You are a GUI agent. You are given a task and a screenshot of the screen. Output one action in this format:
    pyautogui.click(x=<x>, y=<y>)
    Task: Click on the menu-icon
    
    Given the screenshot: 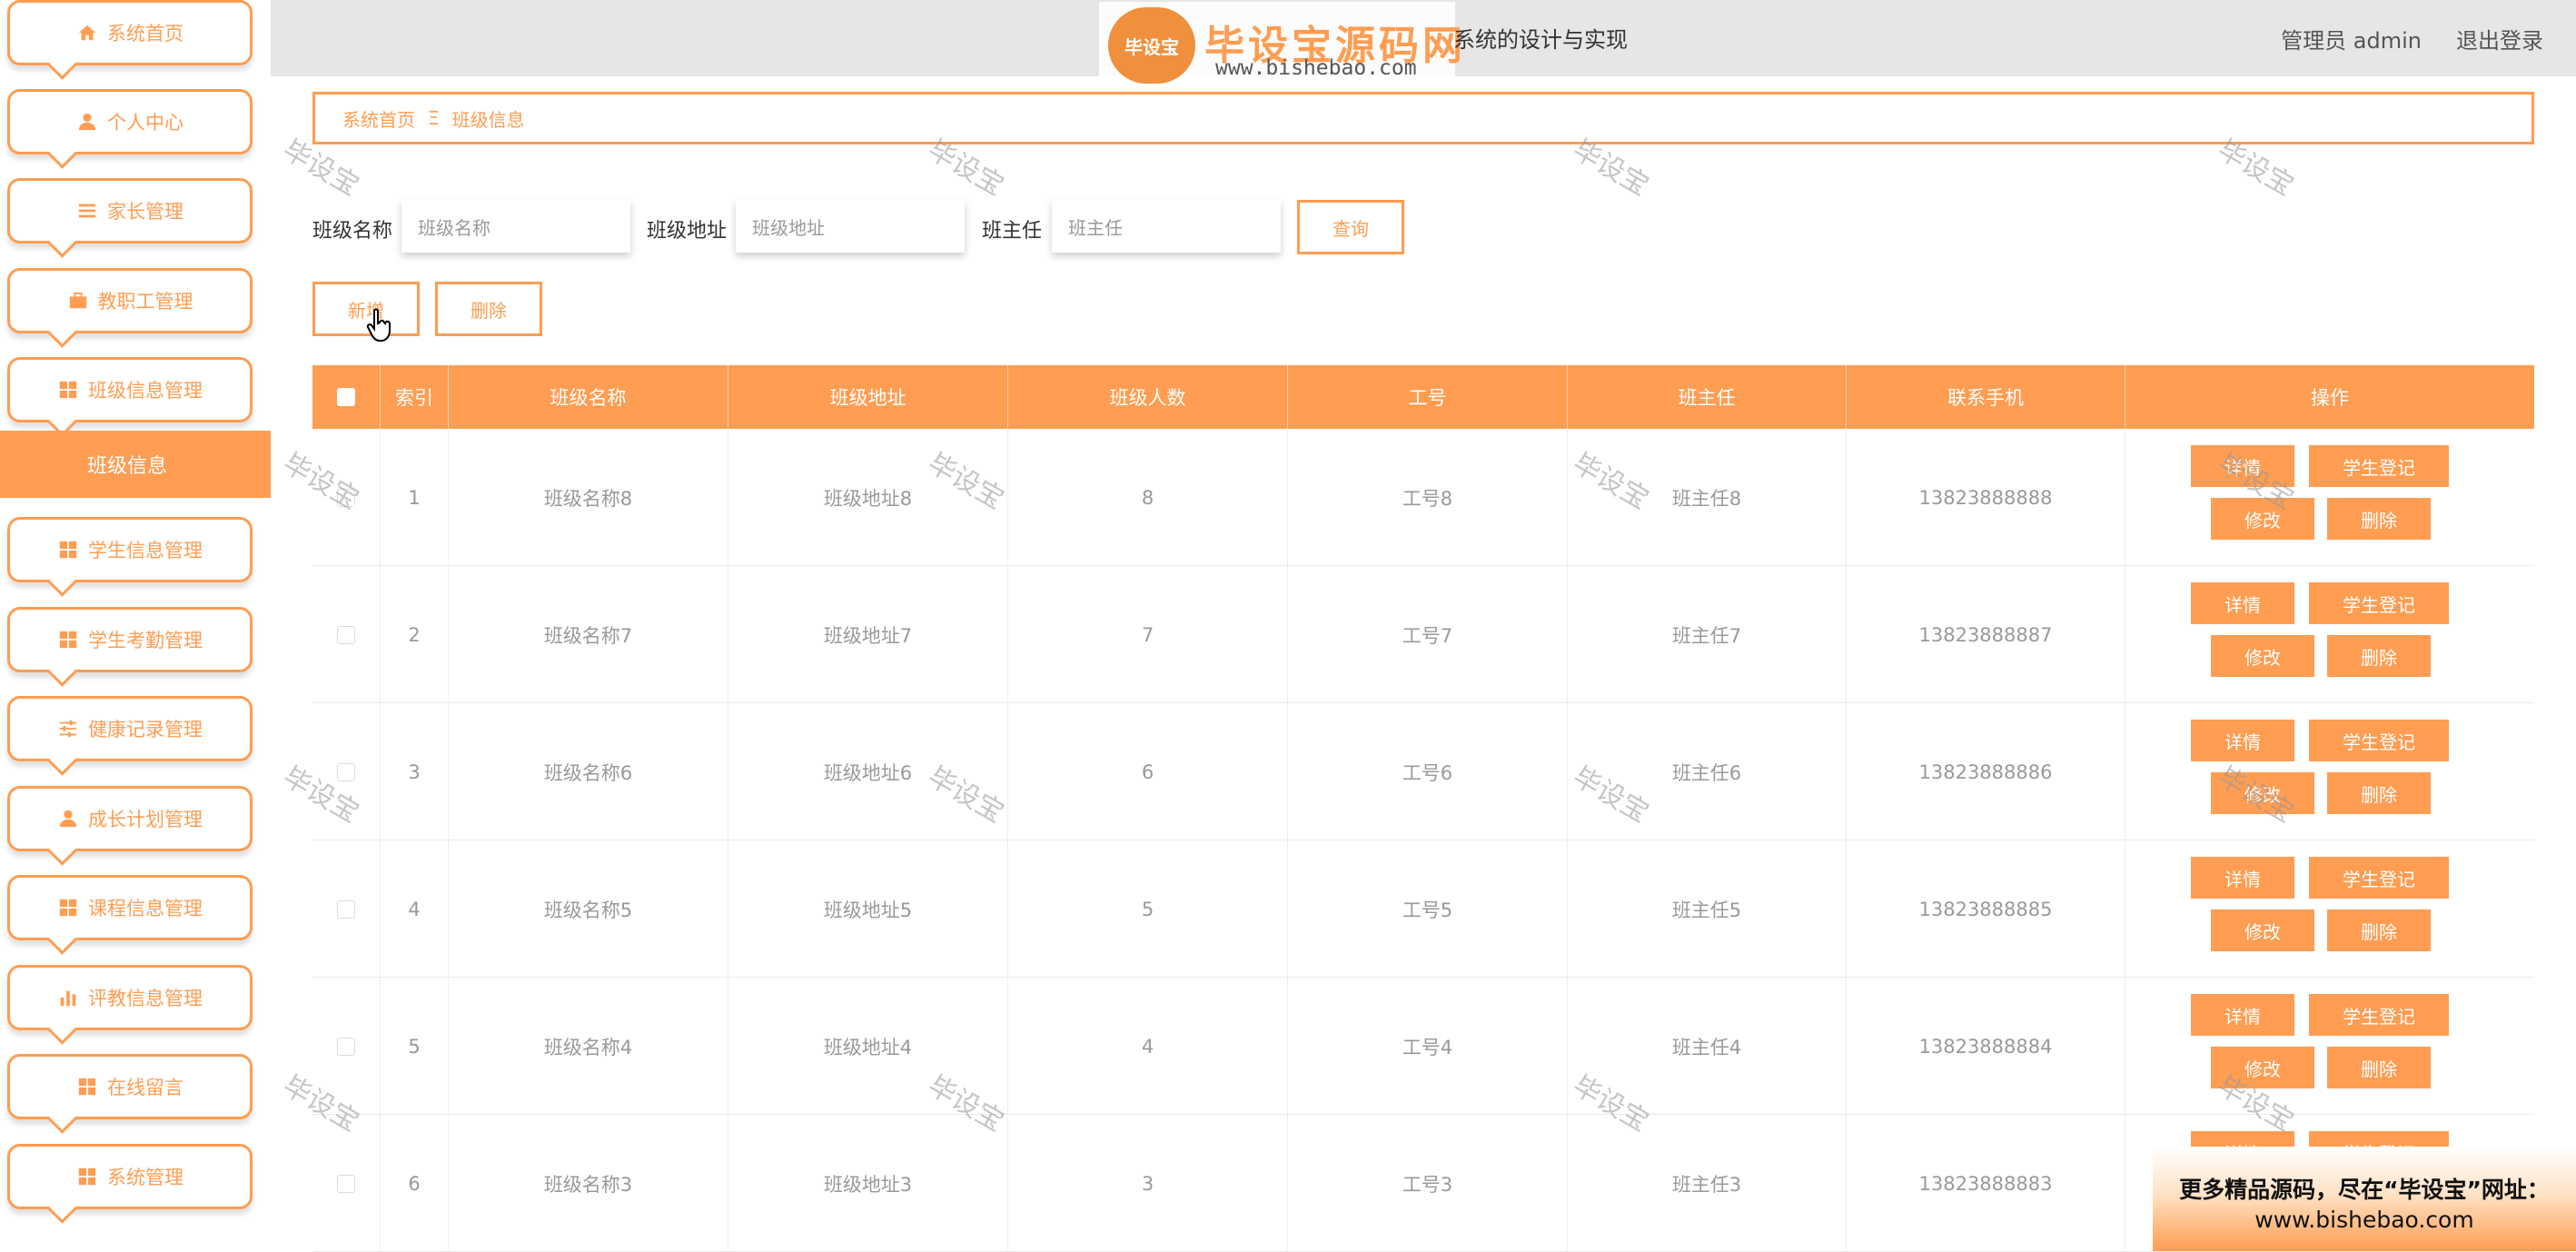 What is the action you would take?
    pyautogui.click(x=87, y=211)
    